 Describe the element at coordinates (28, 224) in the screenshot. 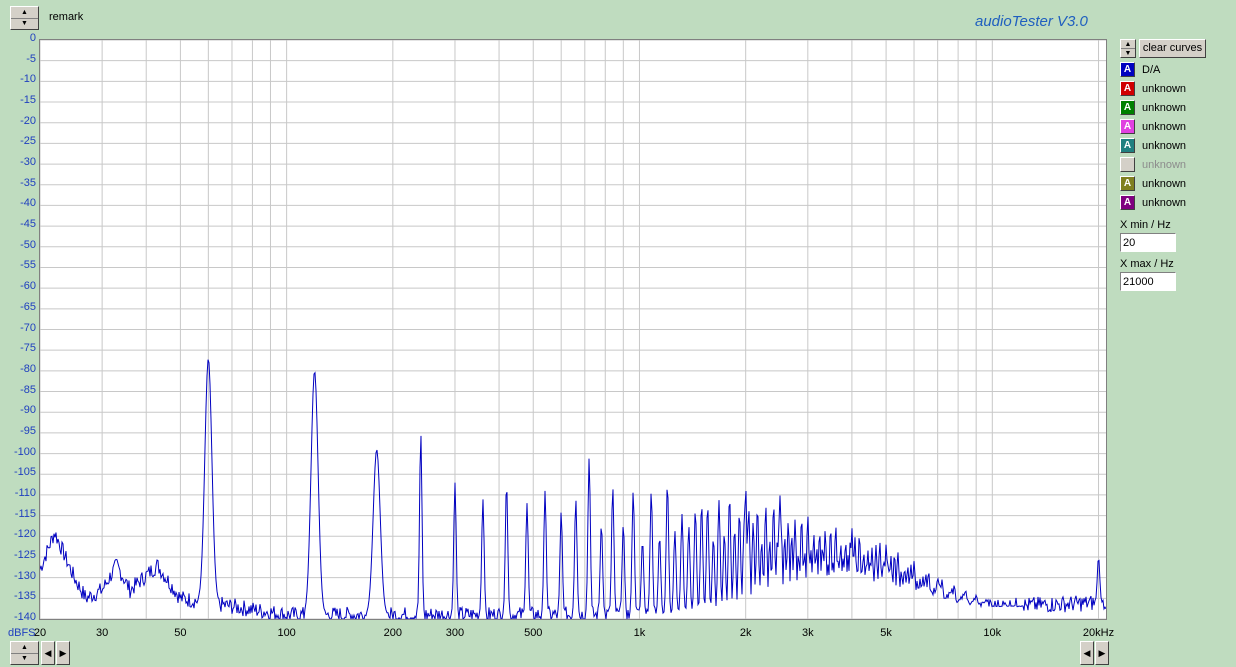

I see `y-tick-label: -45` at that location.